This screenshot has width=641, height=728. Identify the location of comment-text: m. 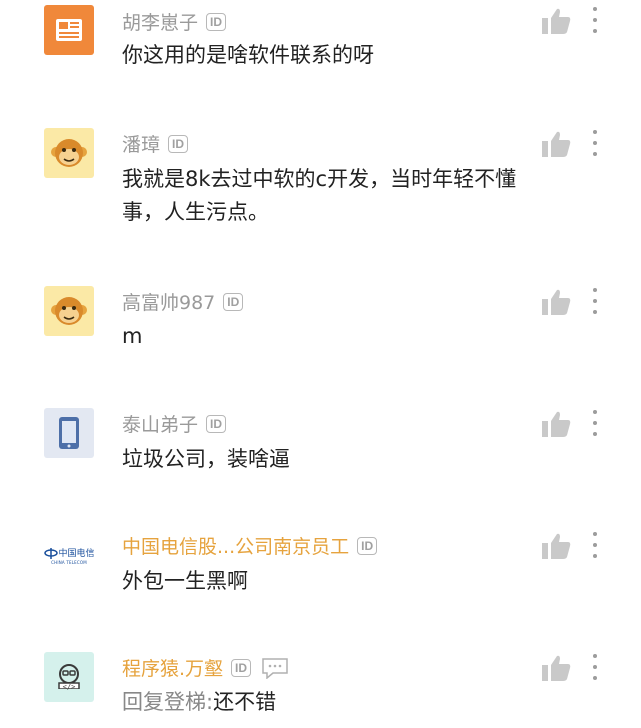
(132, 336).